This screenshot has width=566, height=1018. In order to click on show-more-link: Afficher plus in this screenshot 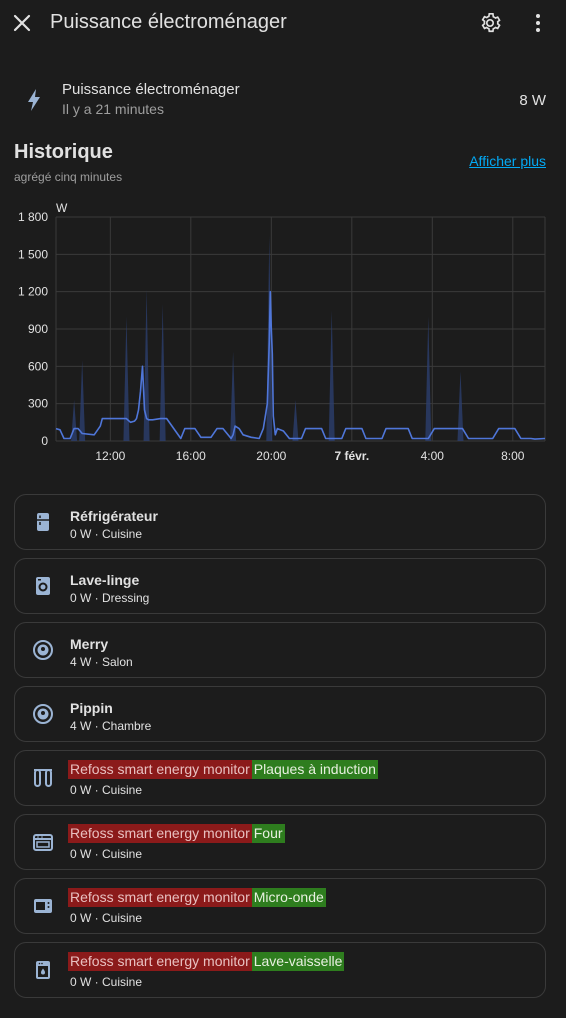, I will do `click(507, 161)`.